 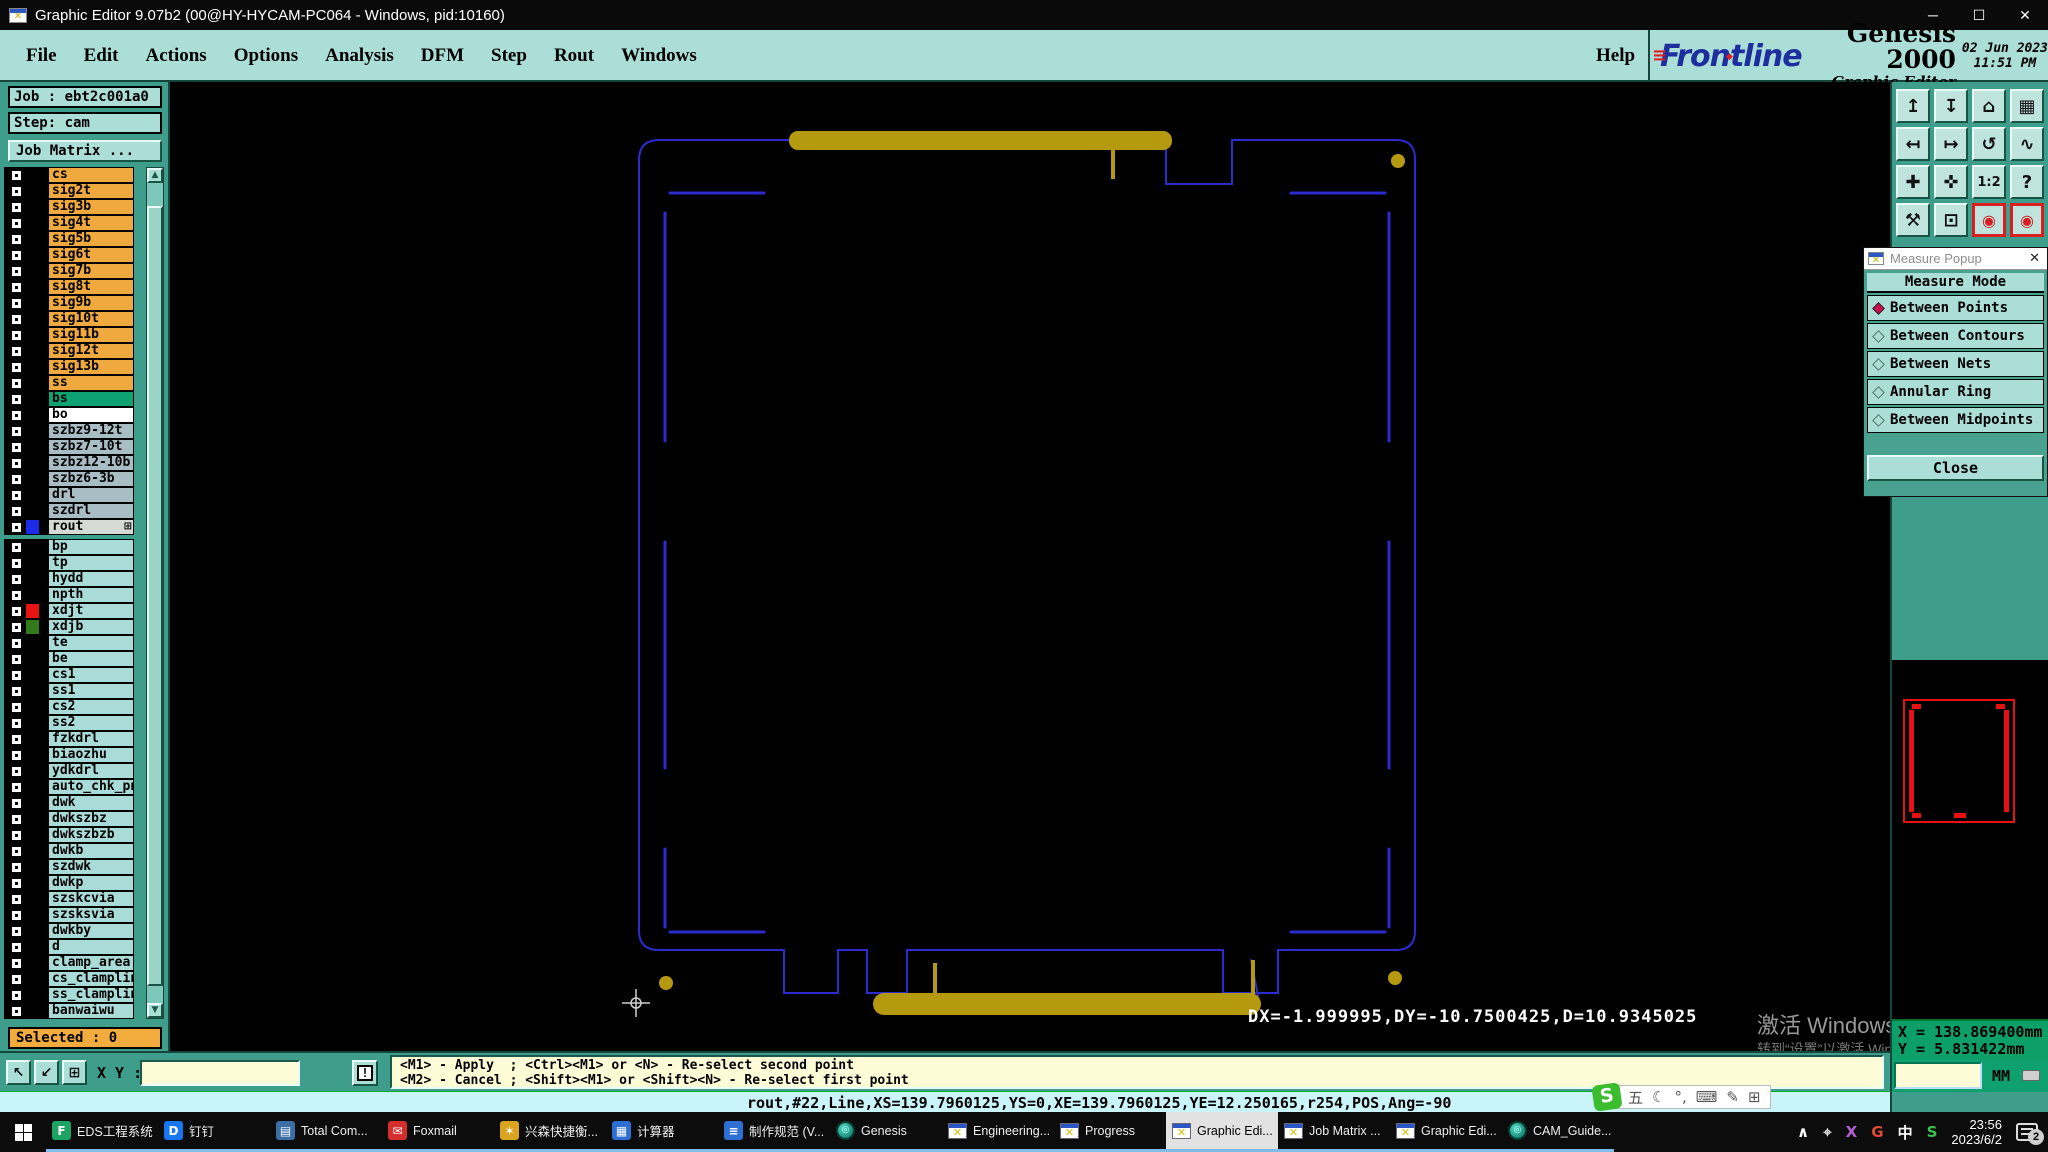 I want to click on measure-option-between-contours: Between Contours, so click(x=1955, y=336).